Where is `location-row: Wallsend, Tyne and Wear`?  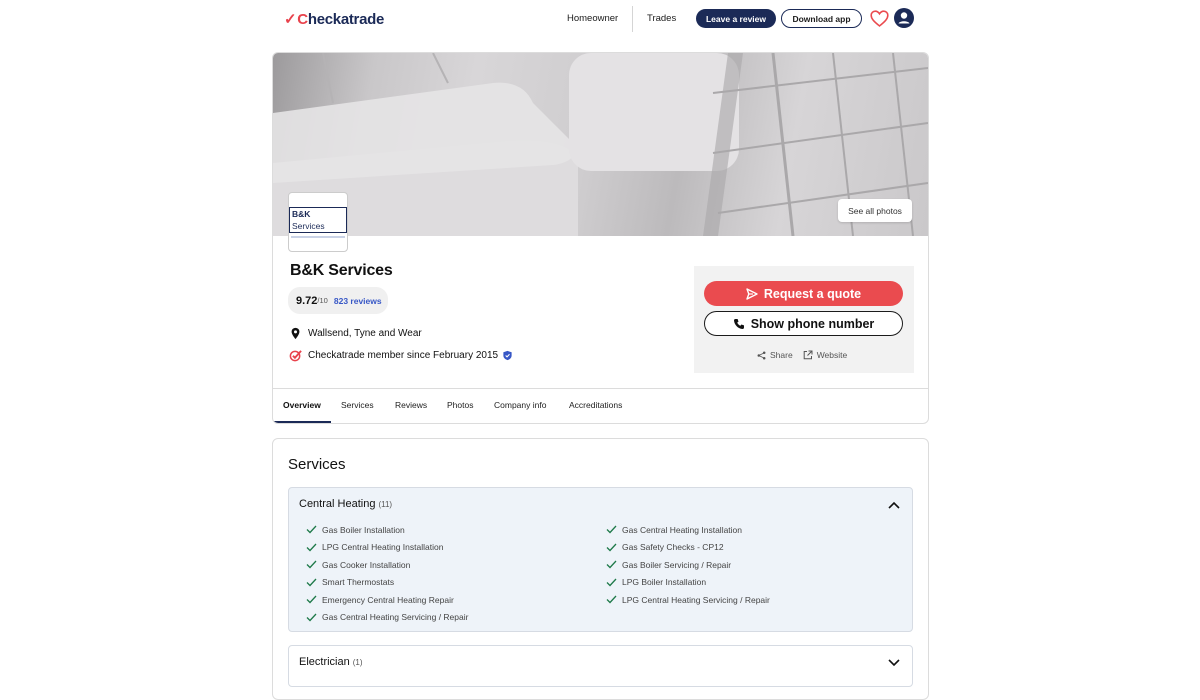 location-row: Wallsend, Tyne and Wear is located at coordinates (355, 333).